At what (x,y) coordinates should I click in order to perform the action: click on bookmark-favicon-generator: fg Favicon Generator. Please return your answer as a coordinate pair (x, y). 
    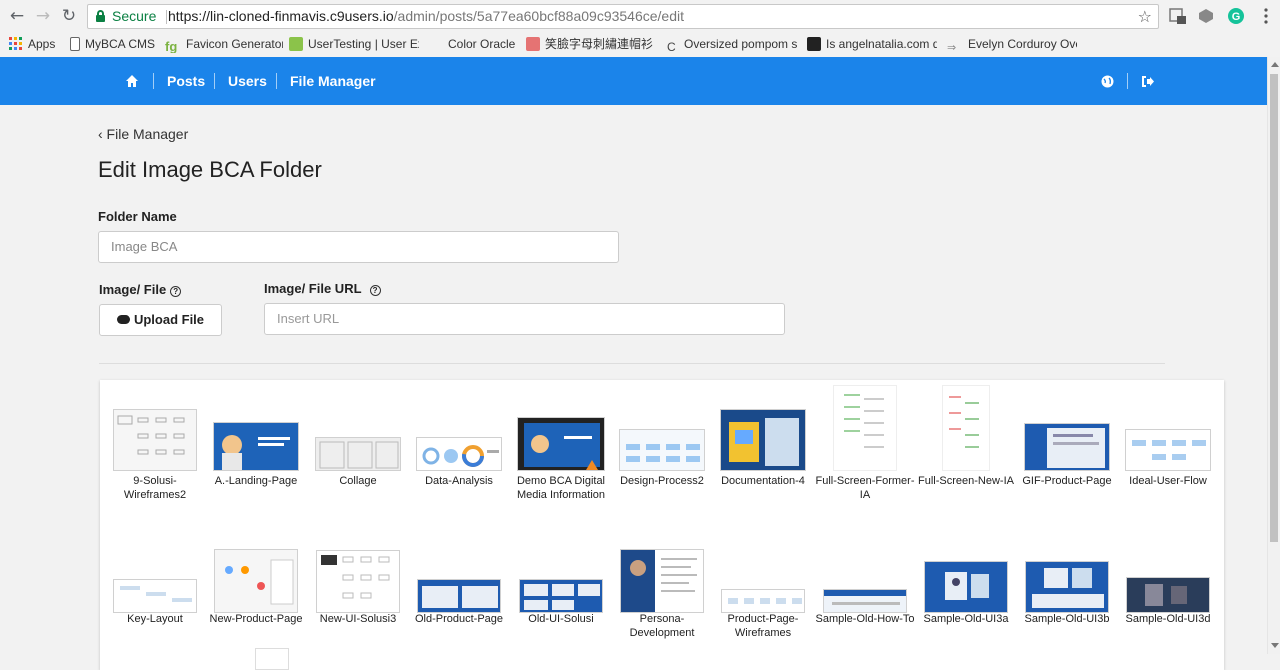
    Looking at the image, I should click on (224, 44).